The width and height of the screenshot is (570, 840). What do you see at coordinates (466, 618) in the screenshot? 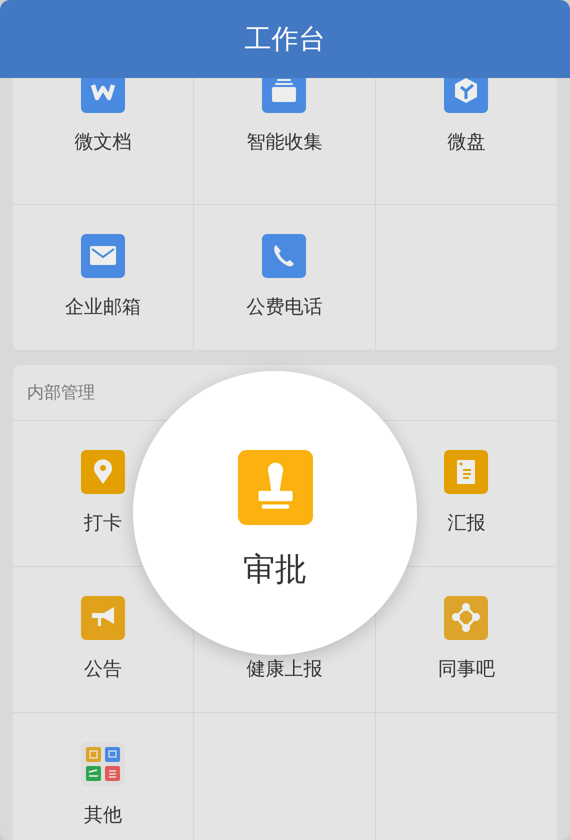
I see `network-icon` at bounding box center [466, 618].